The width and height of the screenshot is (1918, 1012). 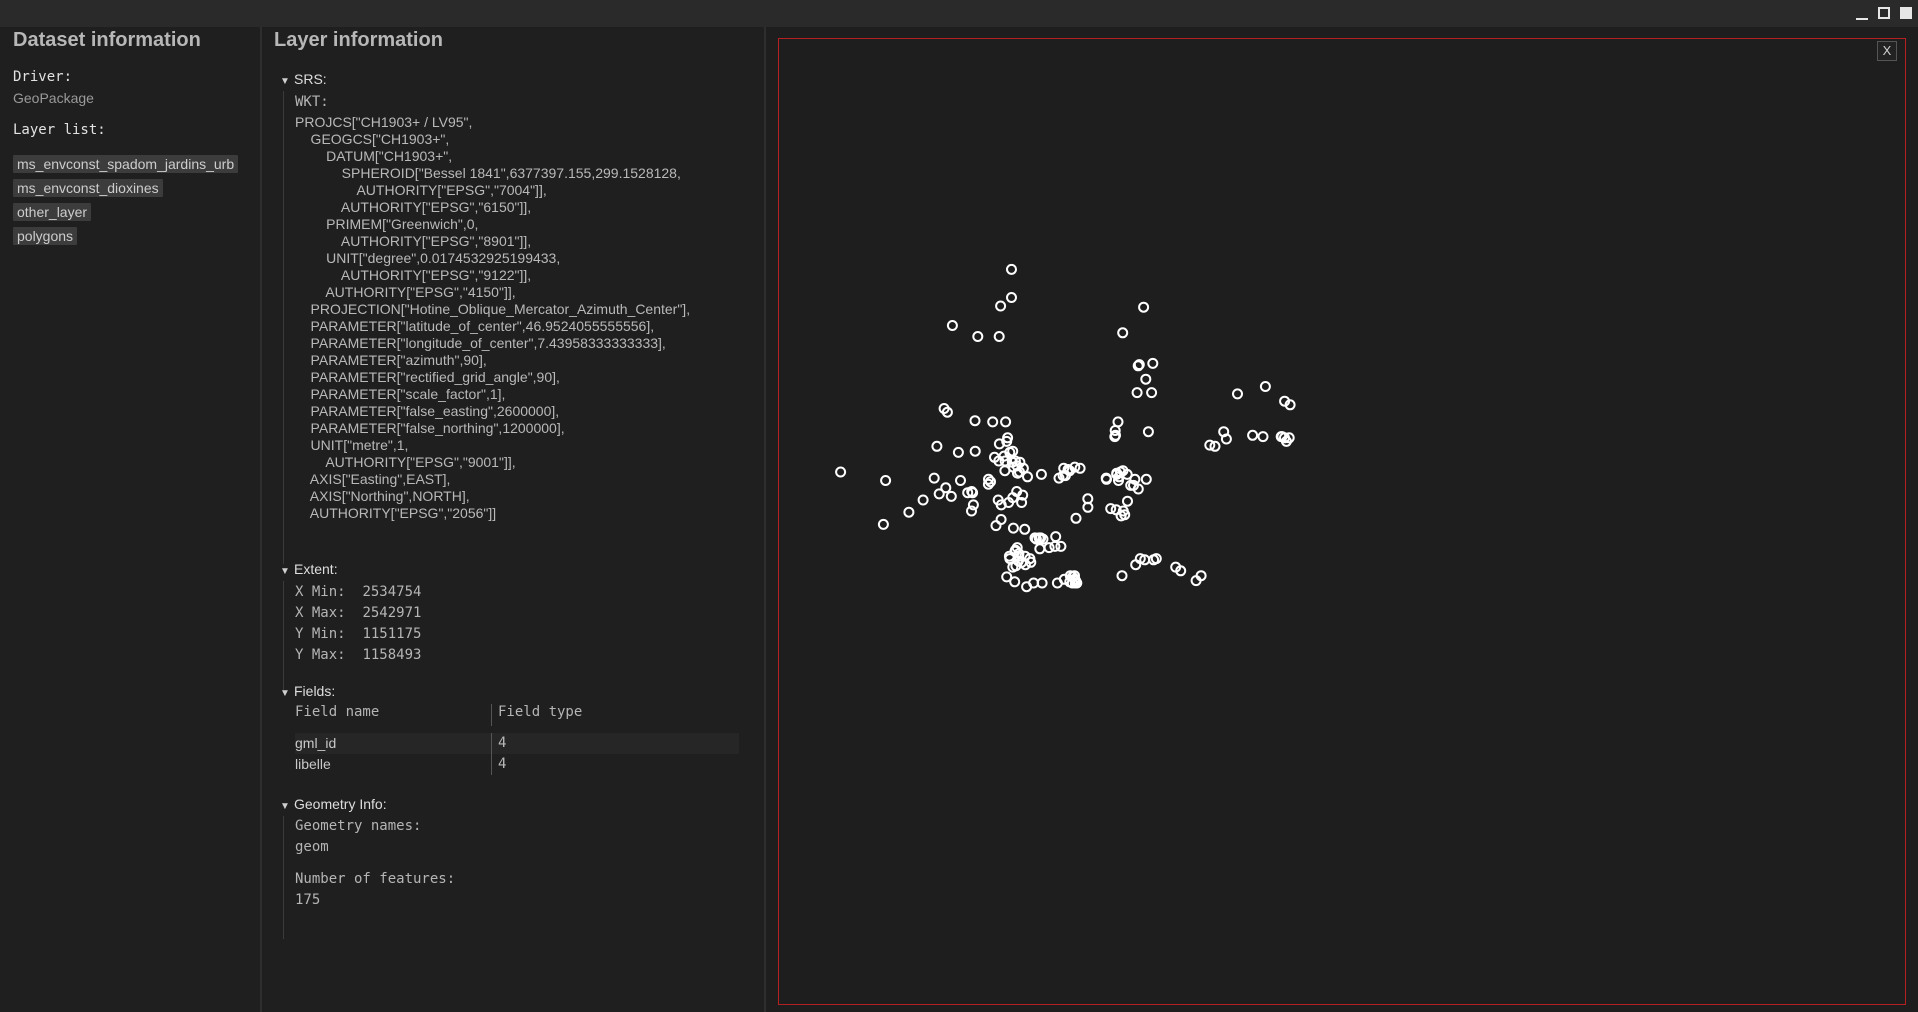 I want to click on field-name-header: Field name, so click(x=393, y=715).